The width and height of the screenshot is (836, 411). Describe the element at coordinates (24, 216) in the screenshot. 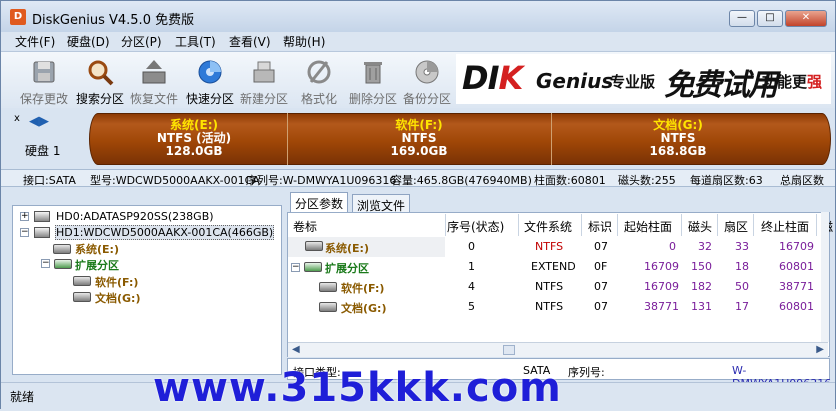

I see `expand-toggle-icon: +` at that location.